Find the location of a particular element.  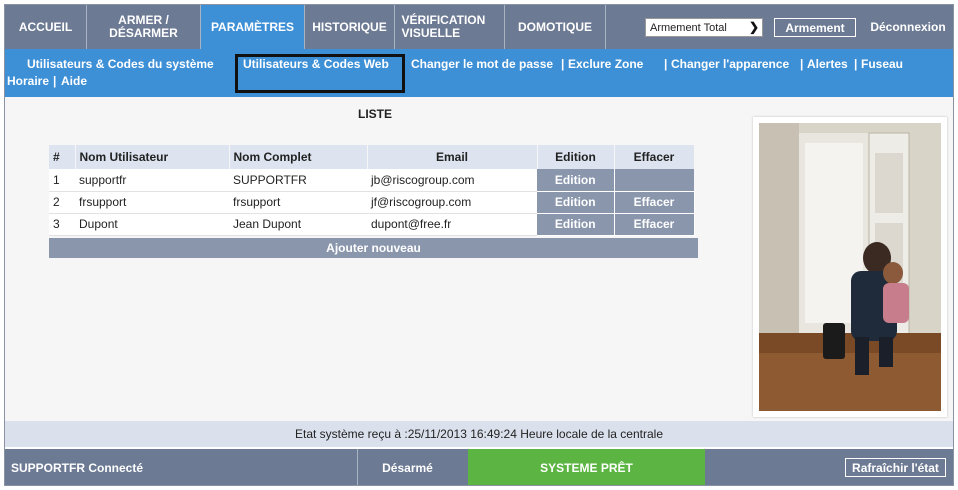

chevron-down-icon: ❯ is located at coordinates (753, 27).